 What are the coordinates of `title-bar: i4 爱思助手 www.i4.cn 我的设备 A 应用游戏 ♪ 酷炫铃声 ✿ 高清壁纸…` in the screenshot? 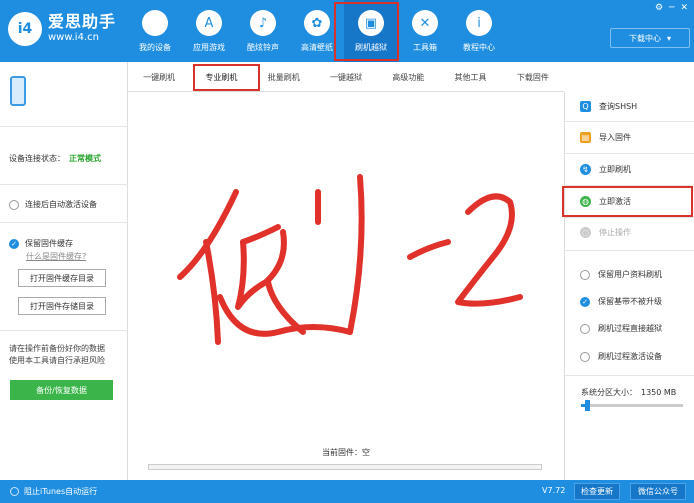 It's located at (347, 31).